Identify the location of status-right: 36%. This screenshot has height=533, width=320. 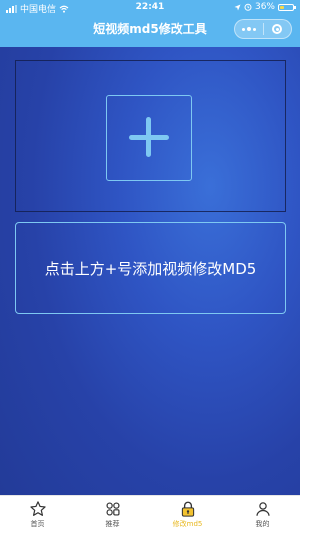
(265, 7).